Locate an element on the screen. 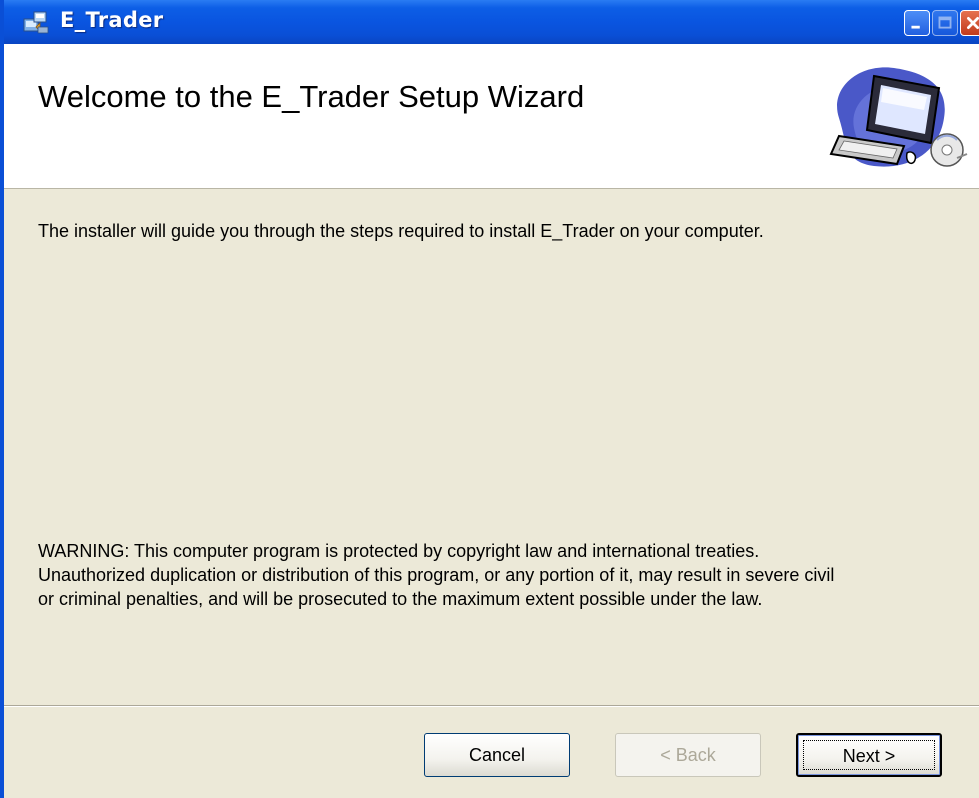 This screenshot has width=979, height=798. cancel-button-label: Cancel is located at coordinates (497, 755).